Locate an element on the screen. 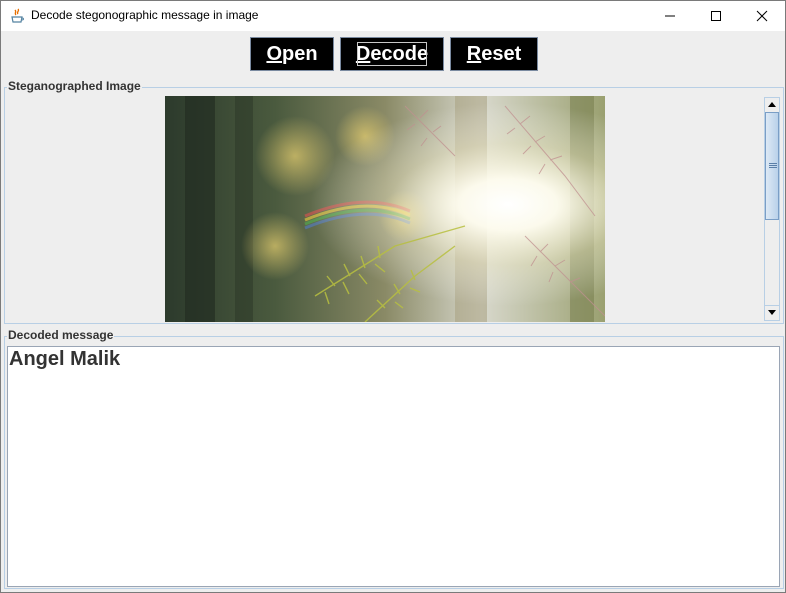  scroll-up-button is located at coordinates (772, 105).